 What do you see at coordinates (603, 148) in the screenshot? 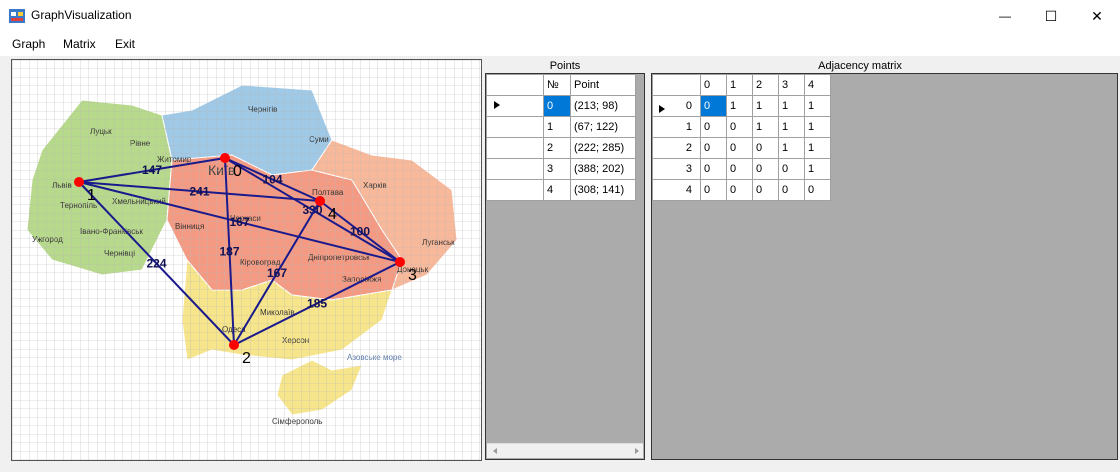
I see `points-cell-point: (222; 285)` at bounding box center [603, 148].